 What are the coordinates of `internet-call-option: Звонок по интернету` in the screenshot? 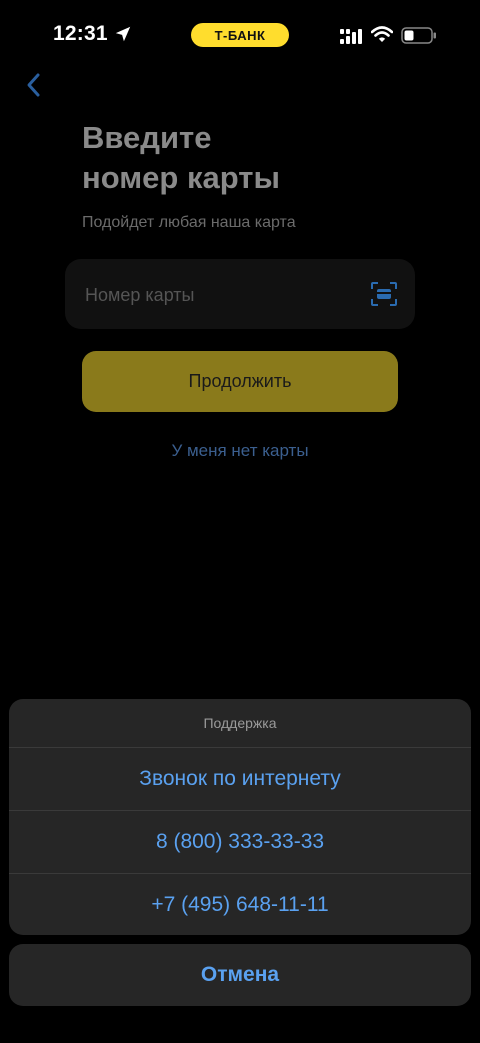 It's located at (240, 779).